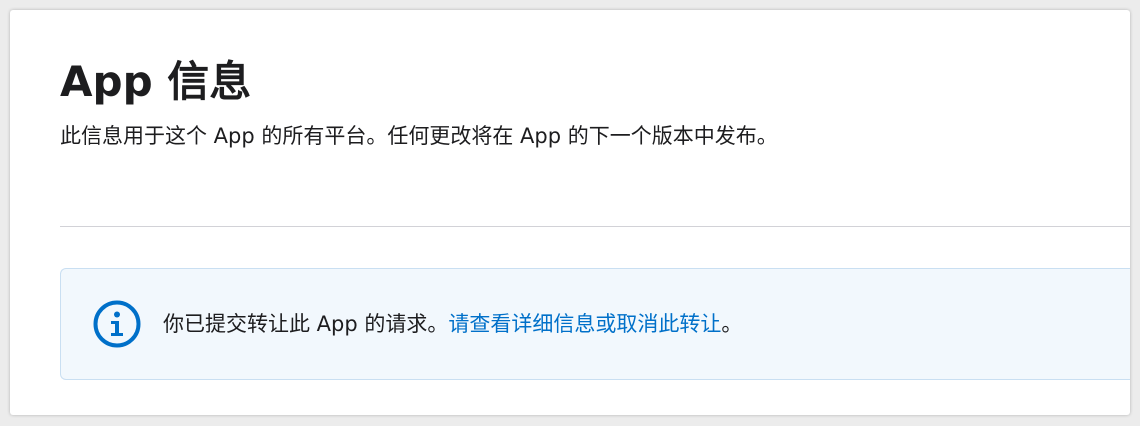 The width and height of the screenshot is (1140, 426). I want to click on notice-message: 你已提交转让此 App 的请求。, so click(306, 324).